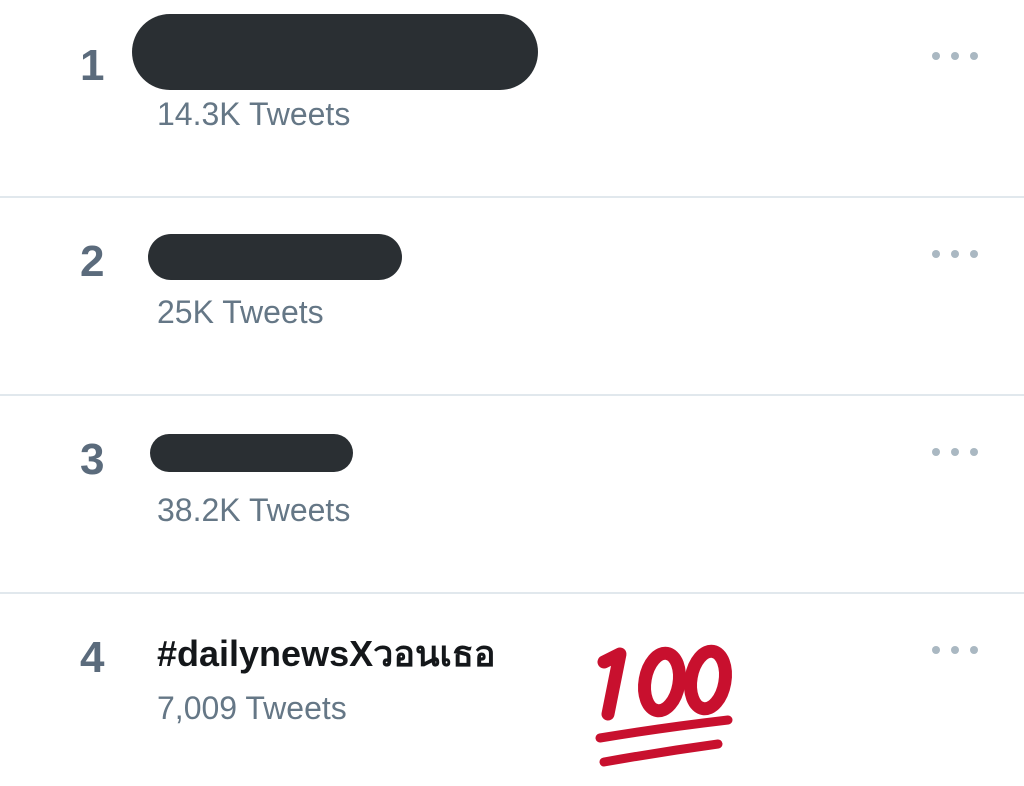 This screenshot has height=786, width=1024. I want to click on trend-rank: 3, so click(92, 459).